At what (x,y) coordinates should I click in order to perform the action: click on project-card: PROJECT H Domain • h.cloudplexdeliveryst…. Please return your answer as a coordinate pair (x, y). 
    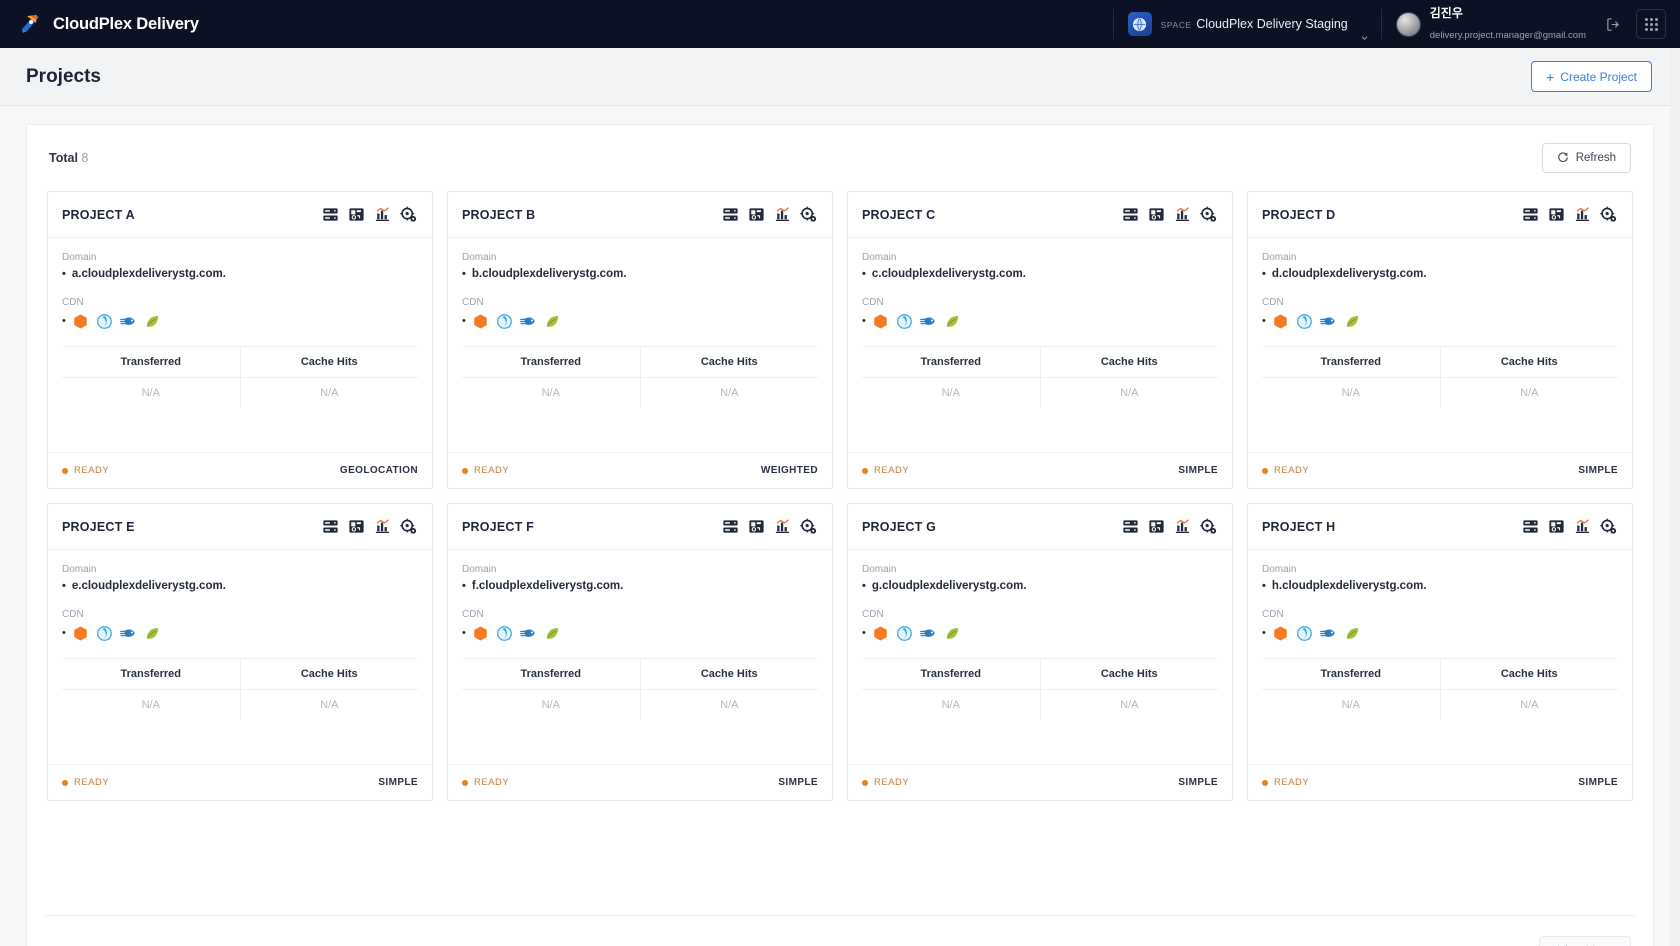
    Looking at the image, I should click on (1440, 652).